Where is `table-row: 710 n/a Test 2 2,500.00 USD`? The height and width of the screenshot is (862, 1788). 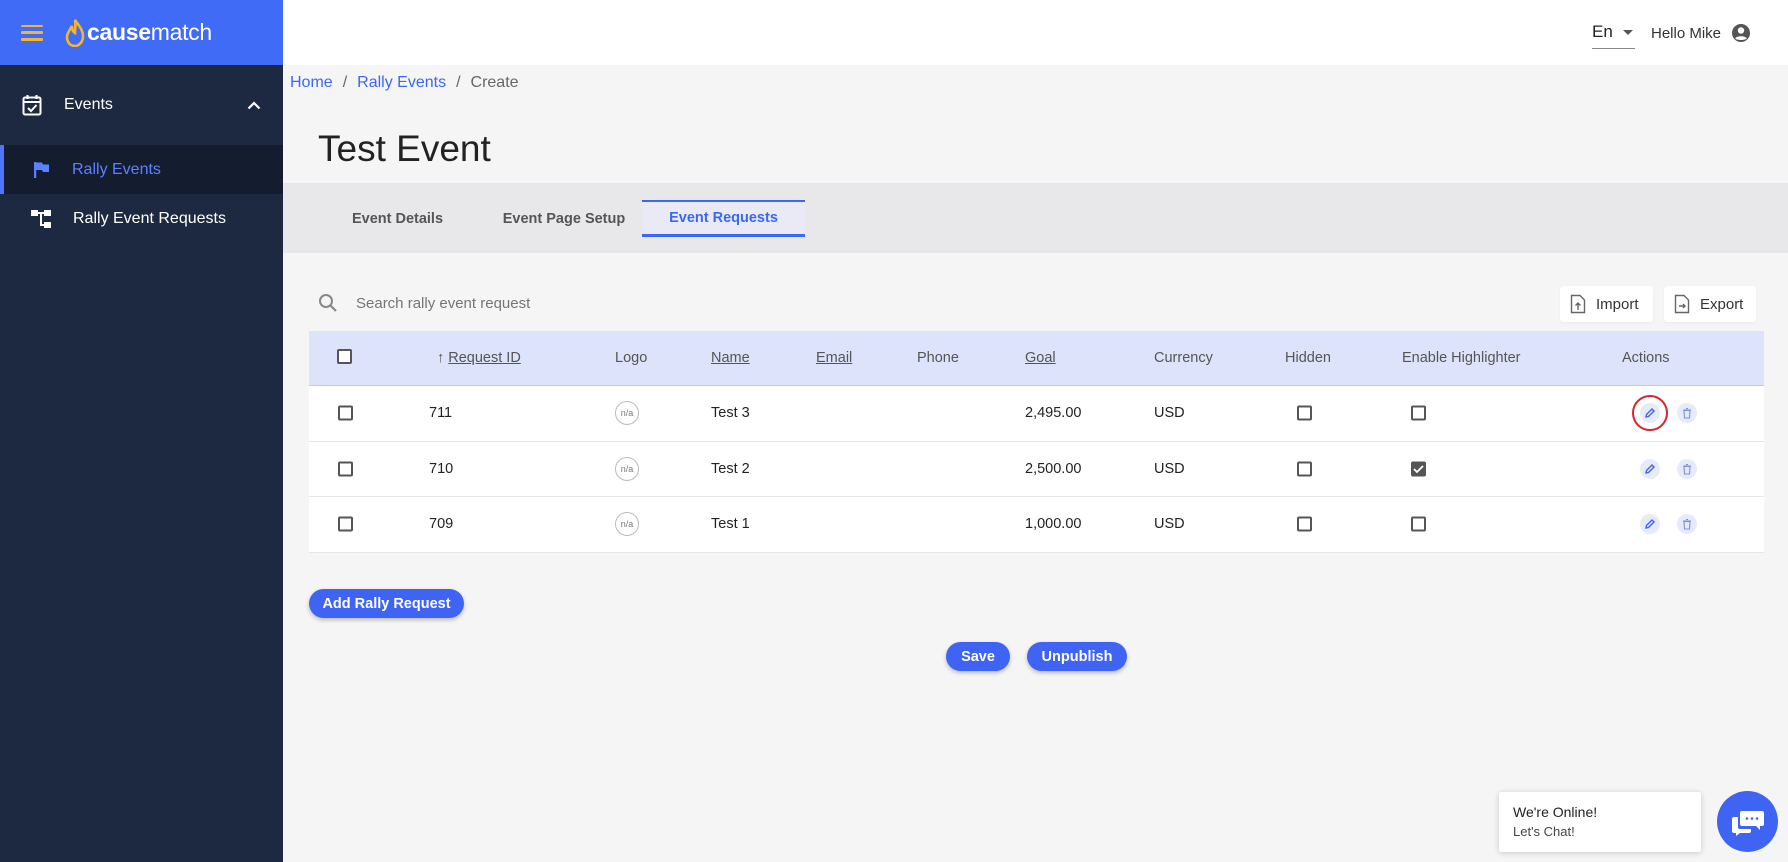 table-row: 710 n/a Test 2 2,500.00 USD is located at coordinates (1036, 469).